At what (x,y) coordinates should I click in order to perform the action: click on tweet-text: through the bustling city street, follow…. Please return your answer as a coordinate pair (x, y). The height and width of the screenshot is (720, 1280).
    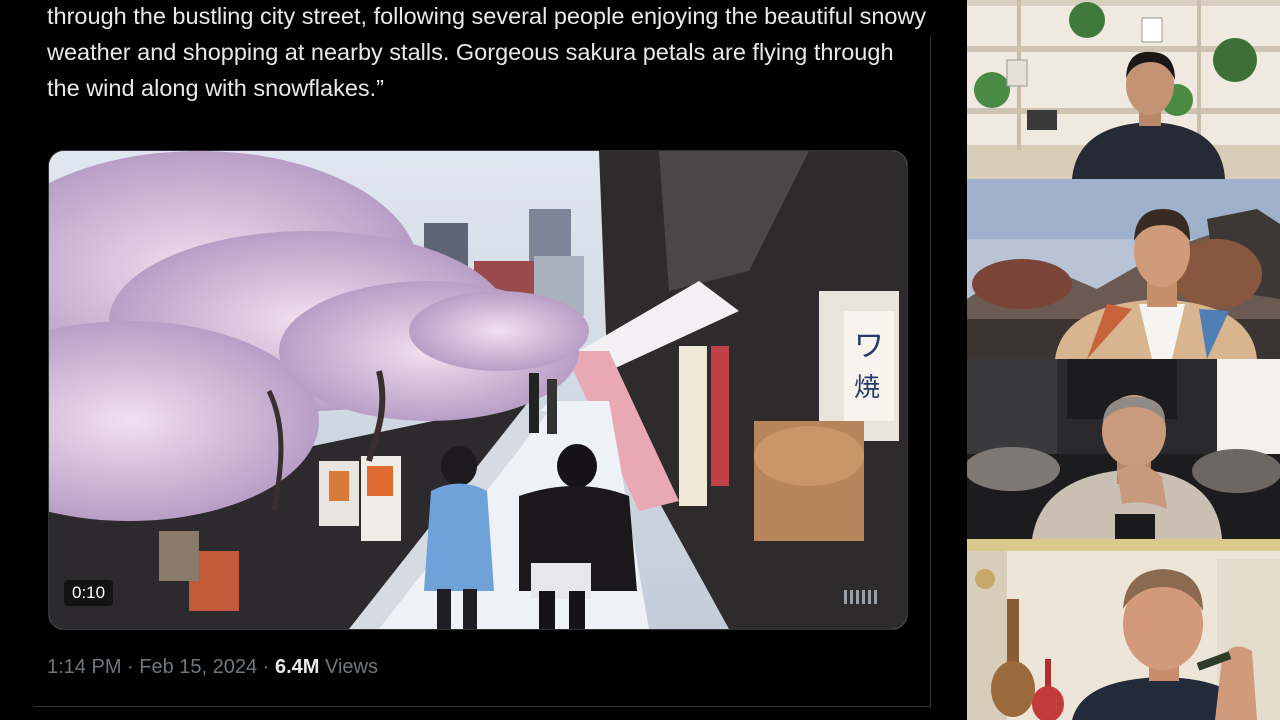
    Looking at the image, I should click on (487, 52).